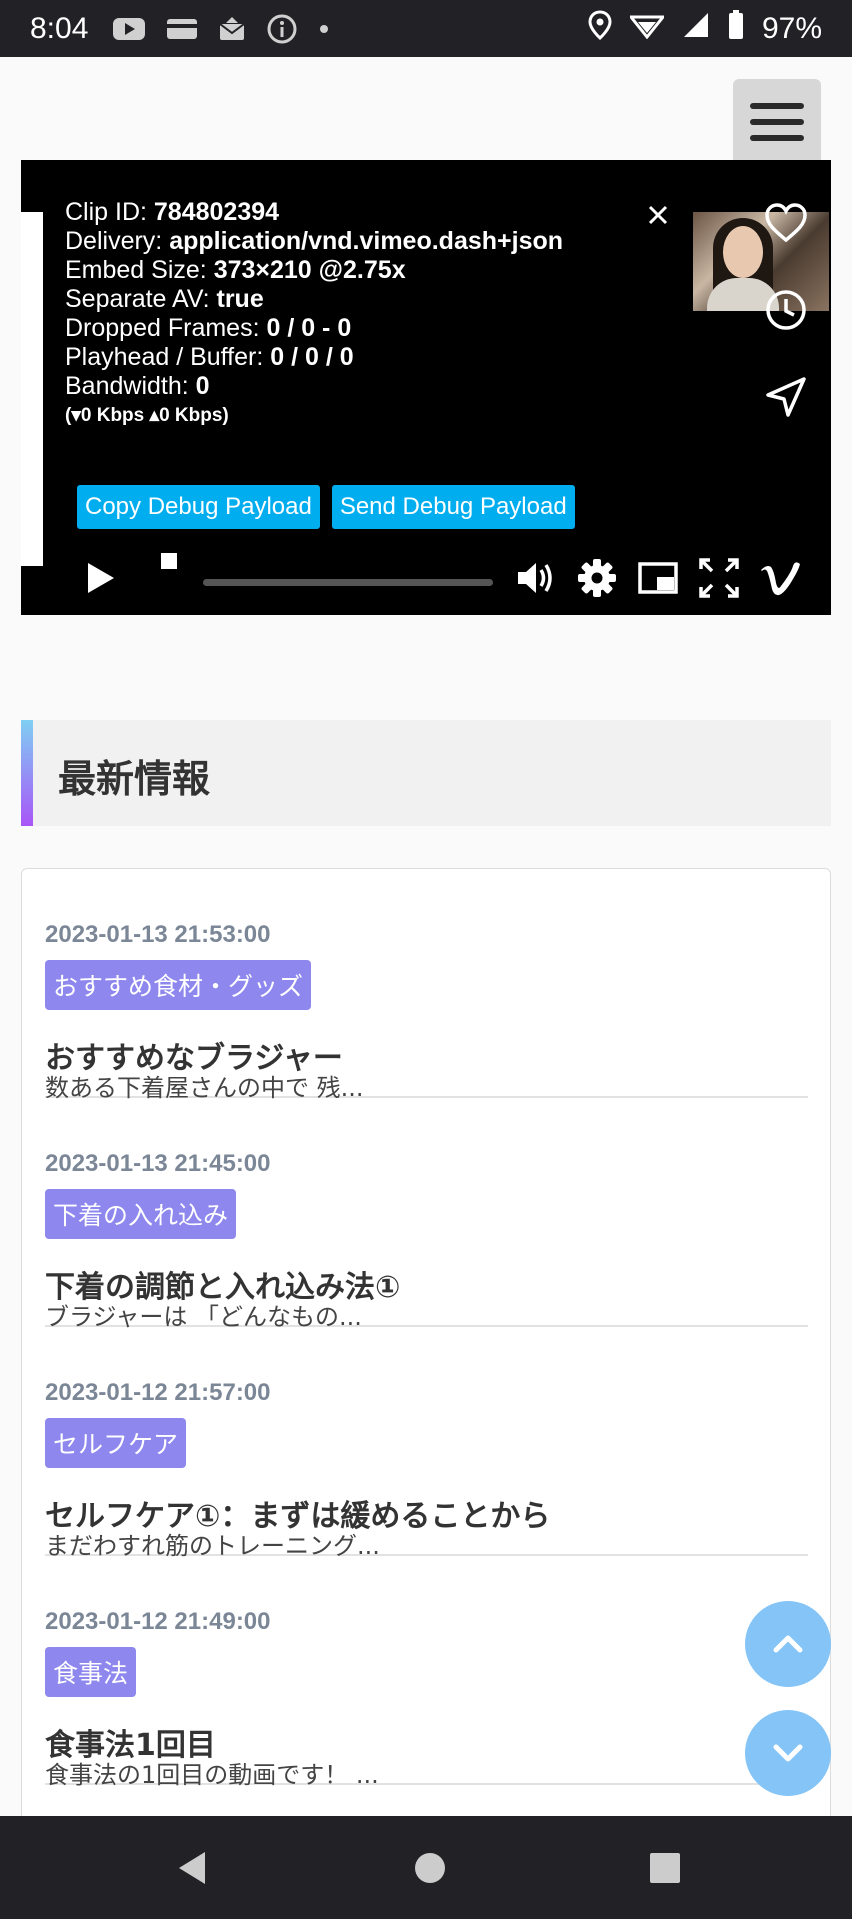 This screenshot has height=1919, width=852. What do you see at coordinates (76, 415) in the screenshot?
I see `down-arrow-icon: ▾` at bounding box center [76, 415].